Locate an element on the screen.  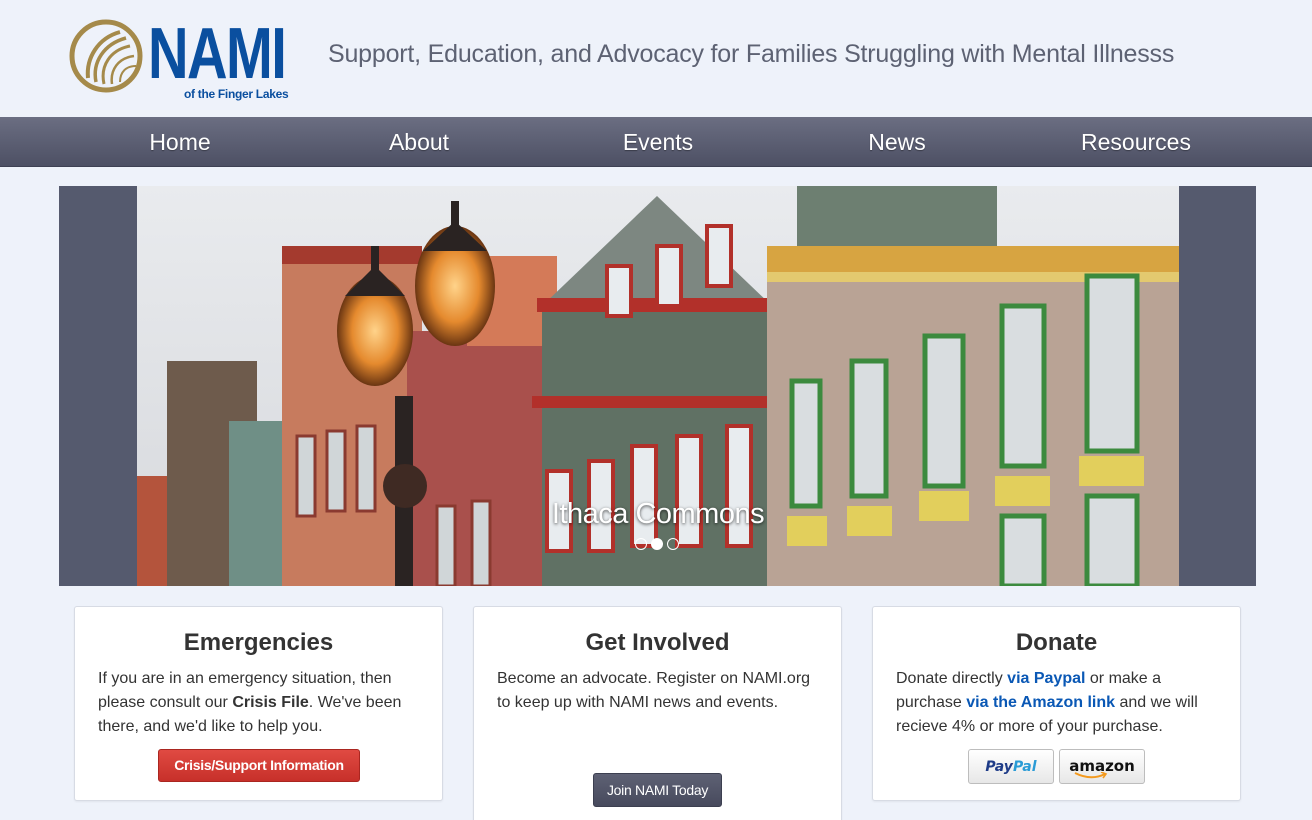
join-nami-button: Join NAMI Today is located at coordinates (657, 790).